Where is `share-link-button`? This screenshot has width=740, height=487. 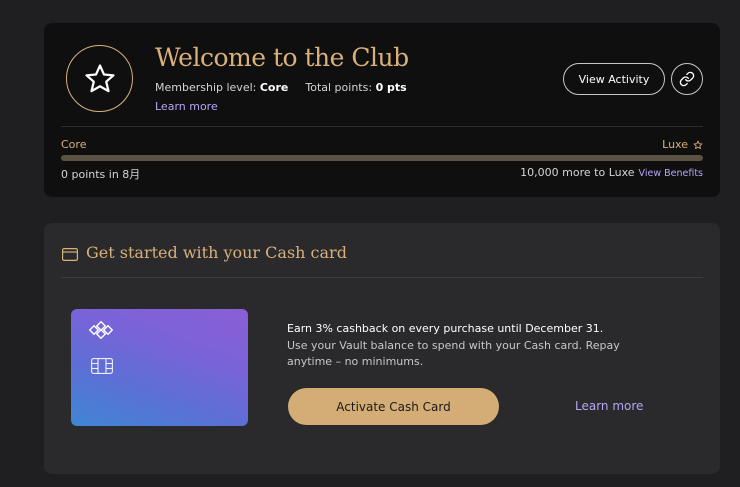 share-link-button is located at coordinates (687, 79).